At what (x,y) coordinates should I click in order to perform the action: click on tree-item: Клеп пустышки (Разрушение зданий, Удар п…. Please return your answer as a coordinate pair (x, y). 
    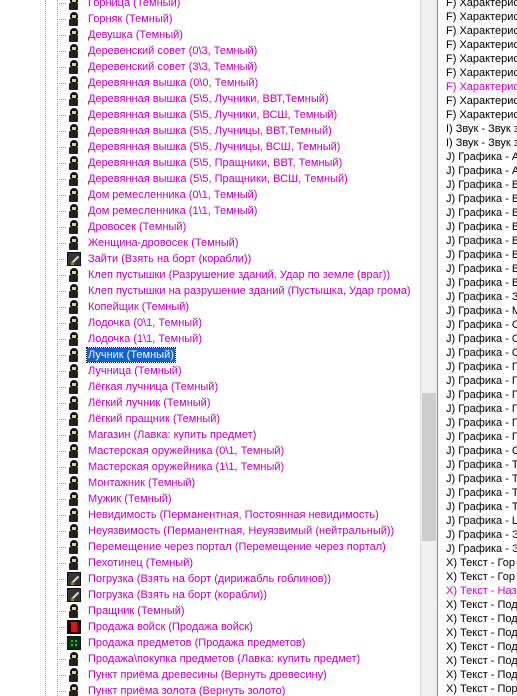
    Looking at the image, I should click on (224, 275).